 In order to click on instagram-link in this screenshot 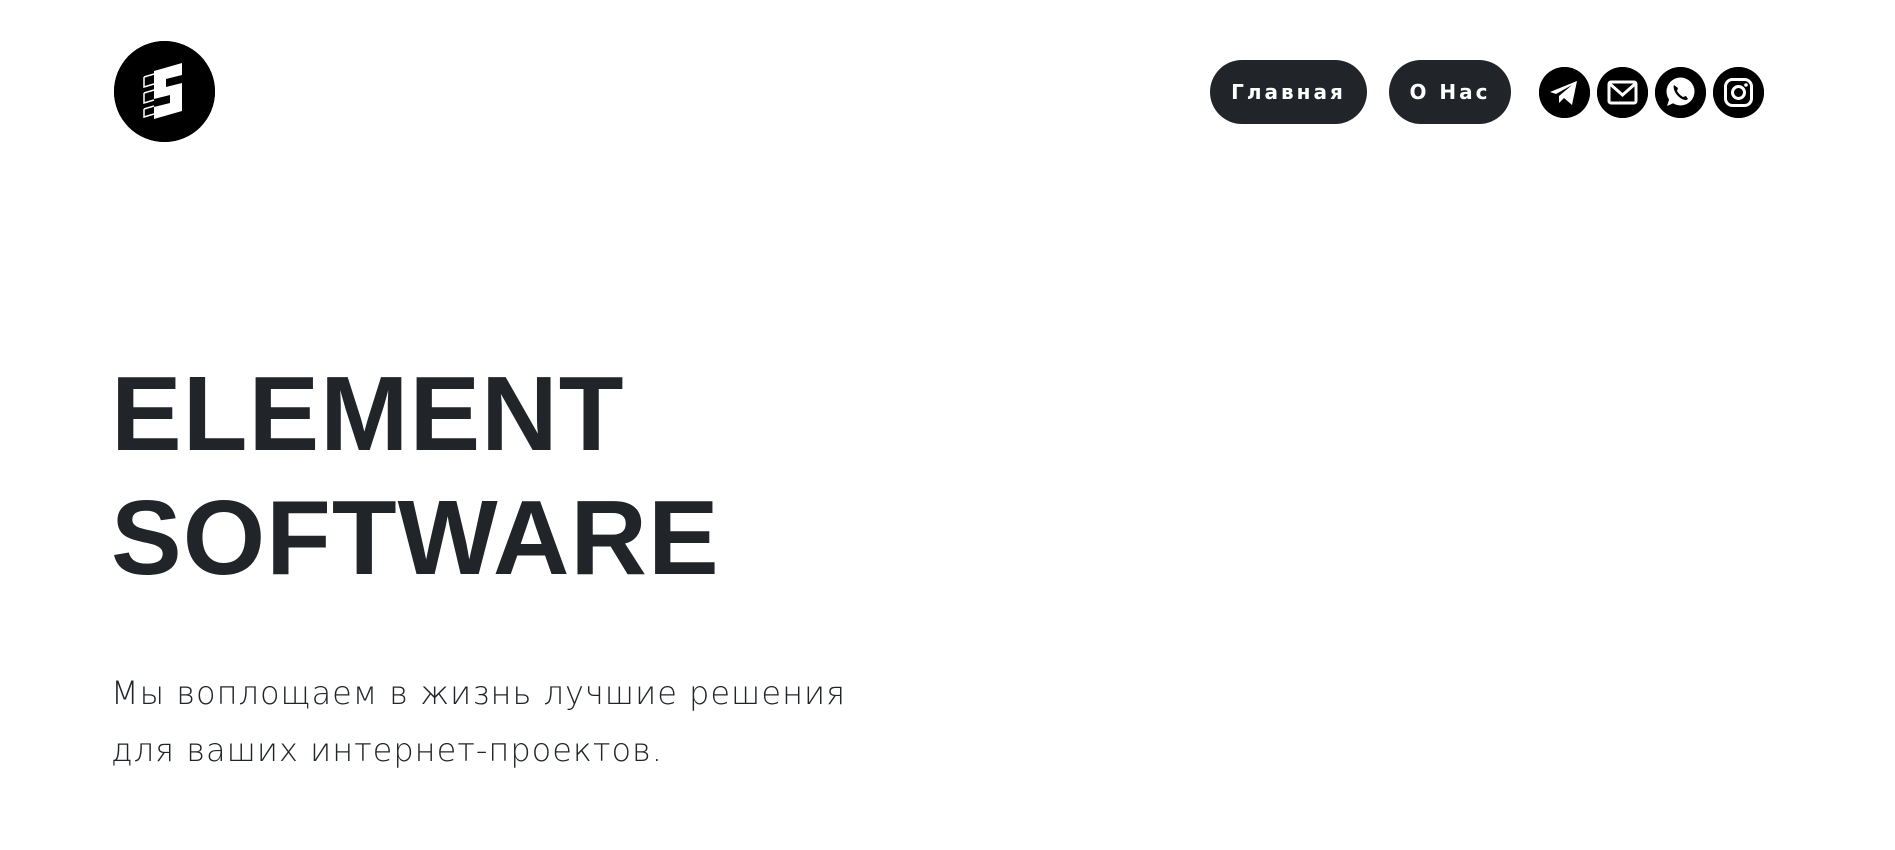, I will do `click(1738, 92)`.